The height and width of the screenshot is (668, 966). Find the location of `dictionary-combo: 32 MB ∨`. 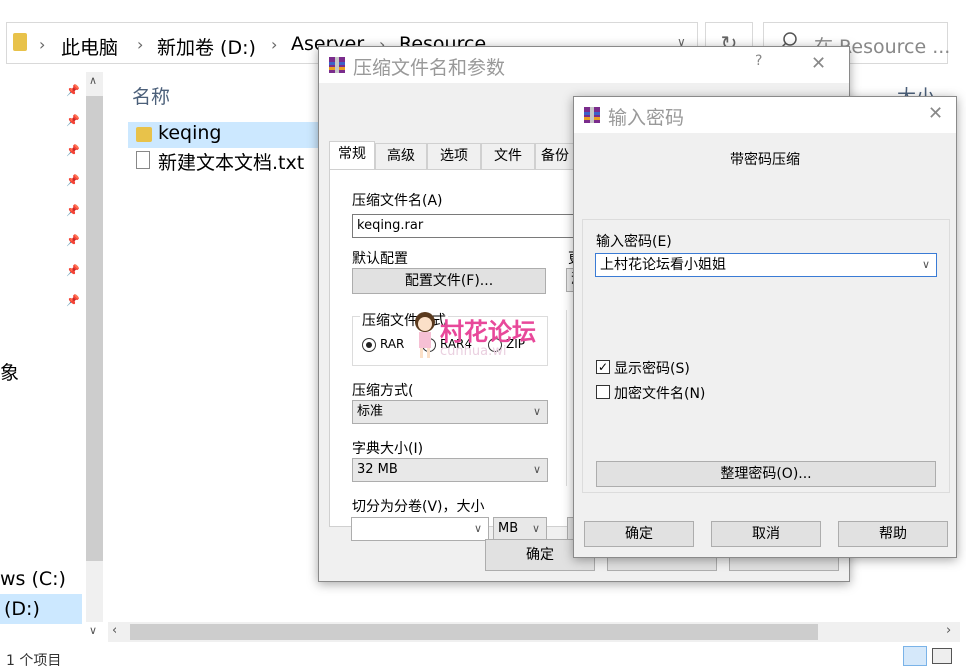

dictionary-combo: 32 MB ∨ is located at coordinates (450, 470).